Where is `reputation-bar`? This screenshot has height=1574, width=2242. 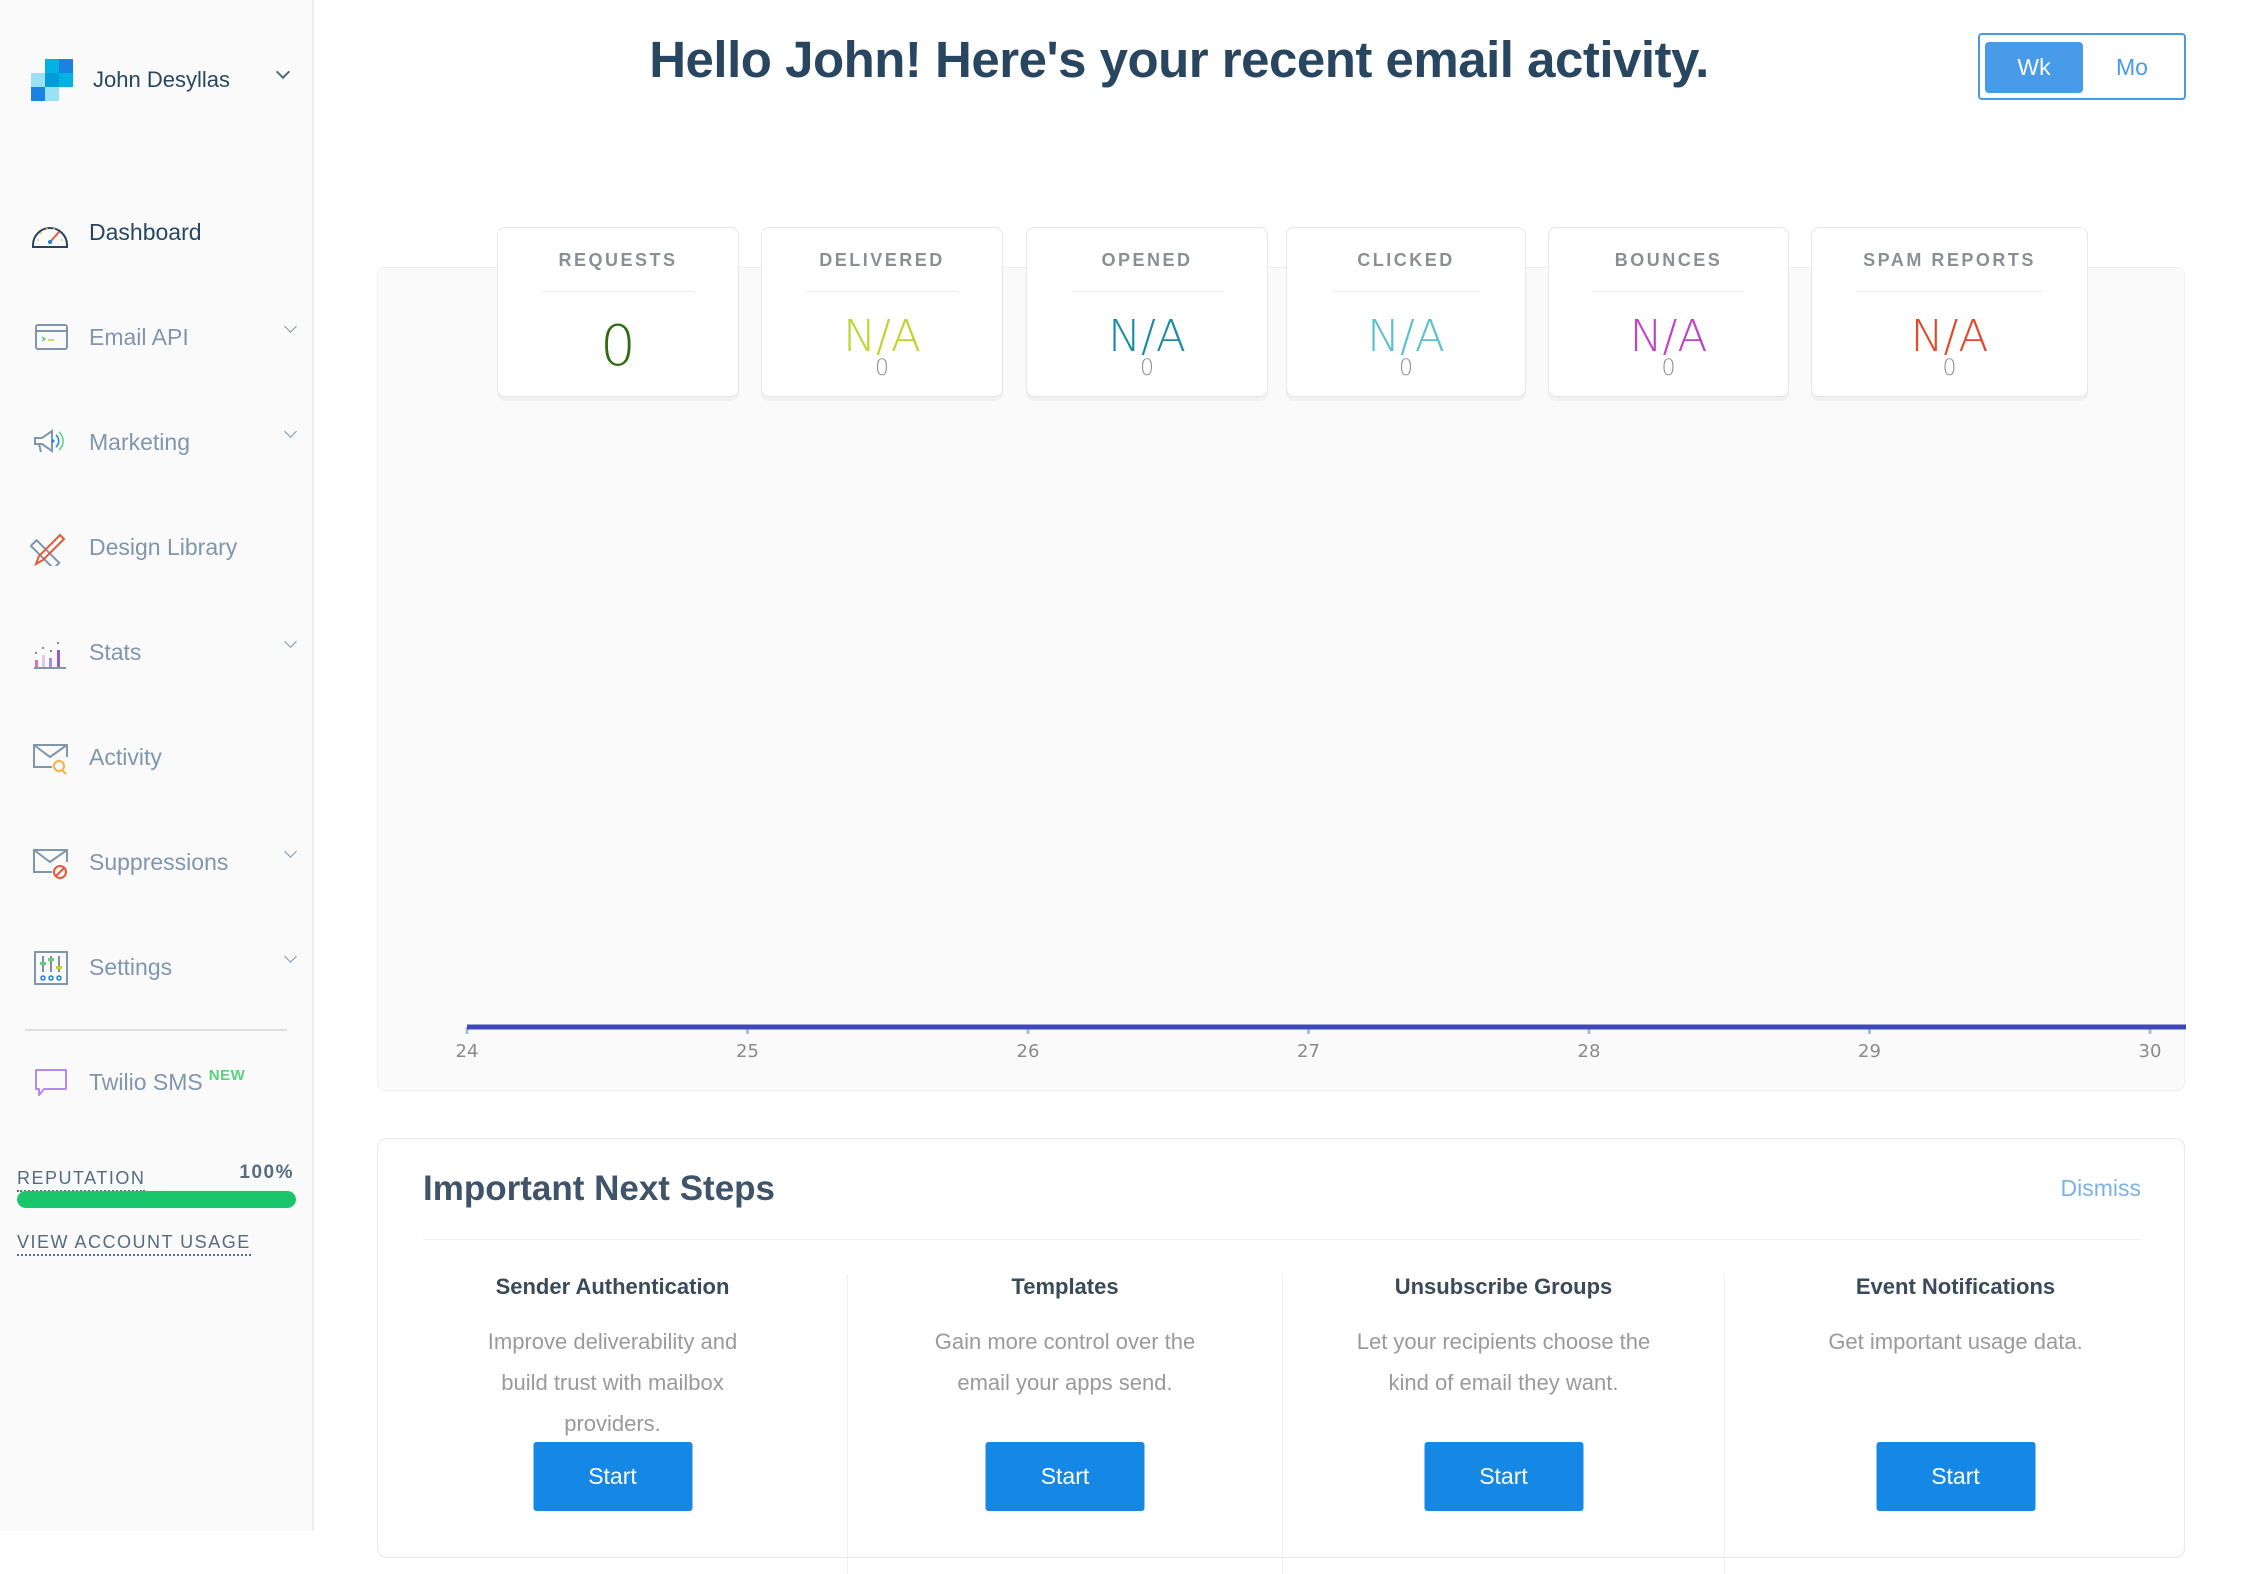 reputation-bar is located at coordinates (156, 1199).